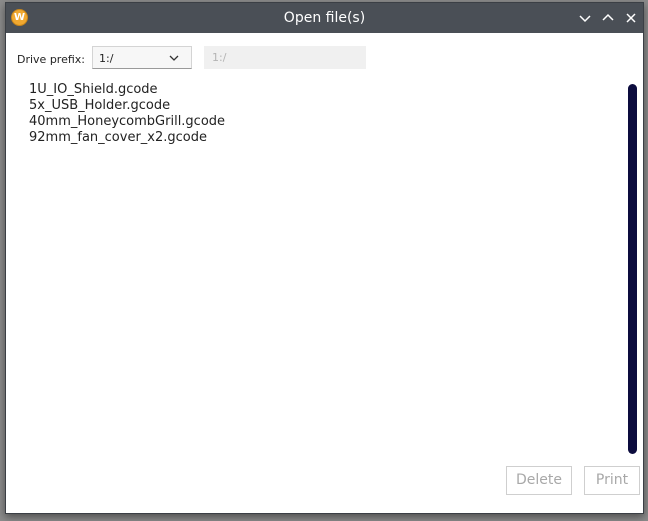 The image size is (648, 521). What do you see at coordinates (632, 269) in the screenshot?
I see `file-list-scrollbar` at bounding box center [632, 269].